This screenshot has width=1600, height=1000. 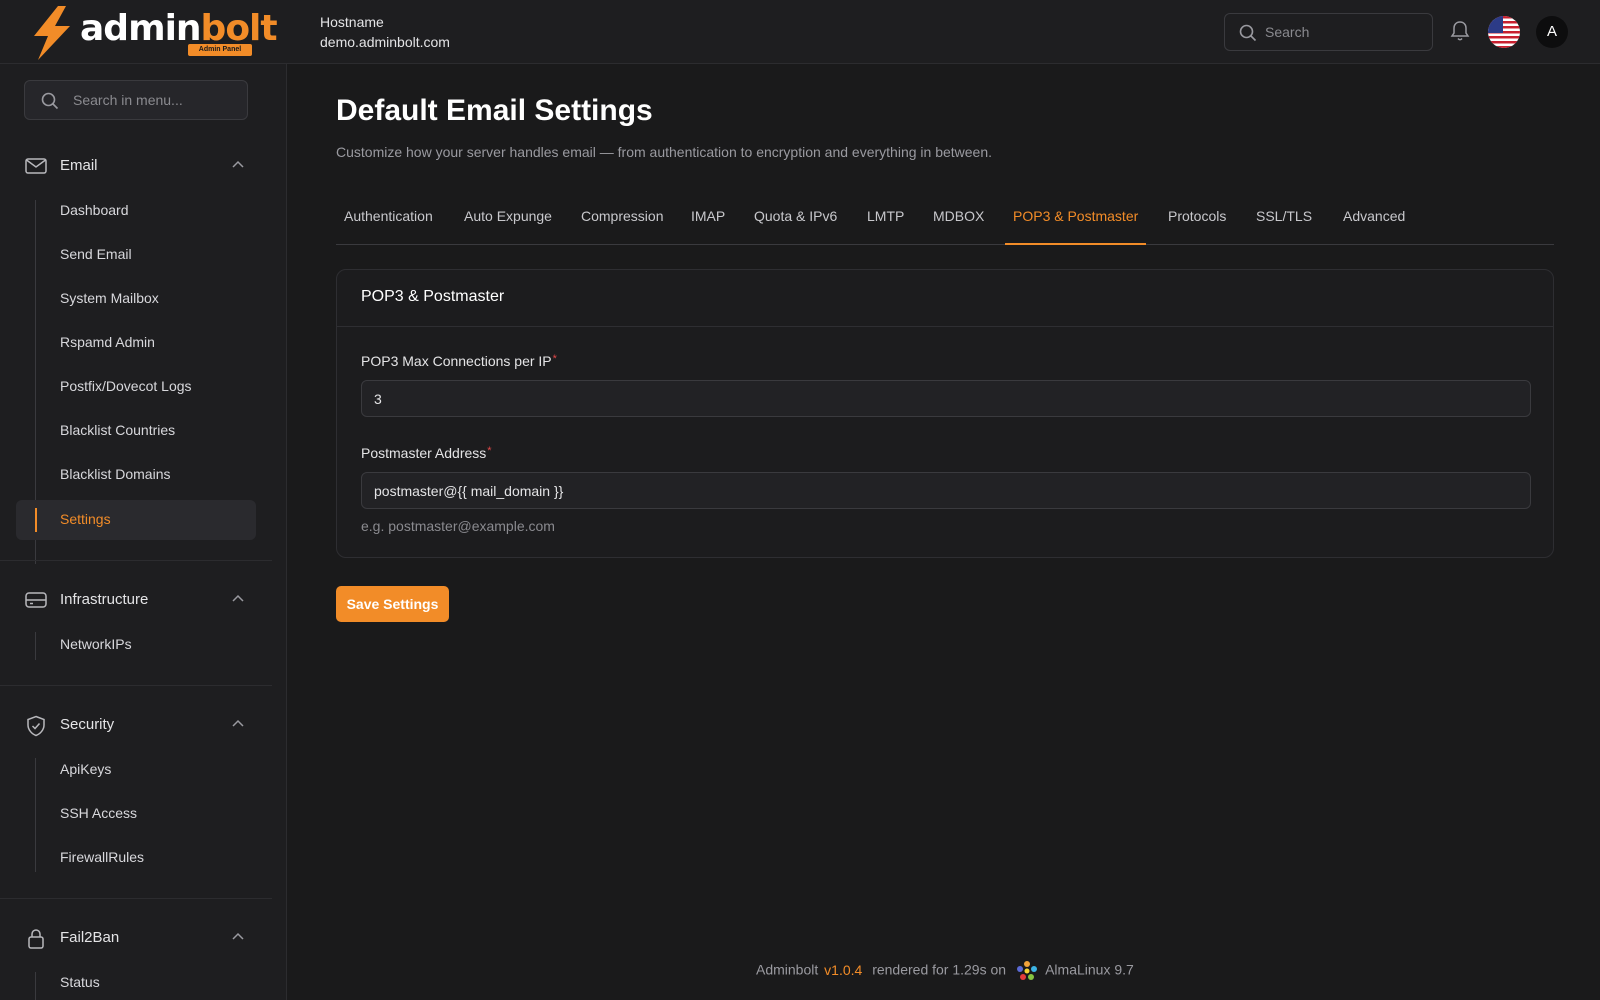 I want to click on tab-imap: IMAP, so click(x=708, y=218).